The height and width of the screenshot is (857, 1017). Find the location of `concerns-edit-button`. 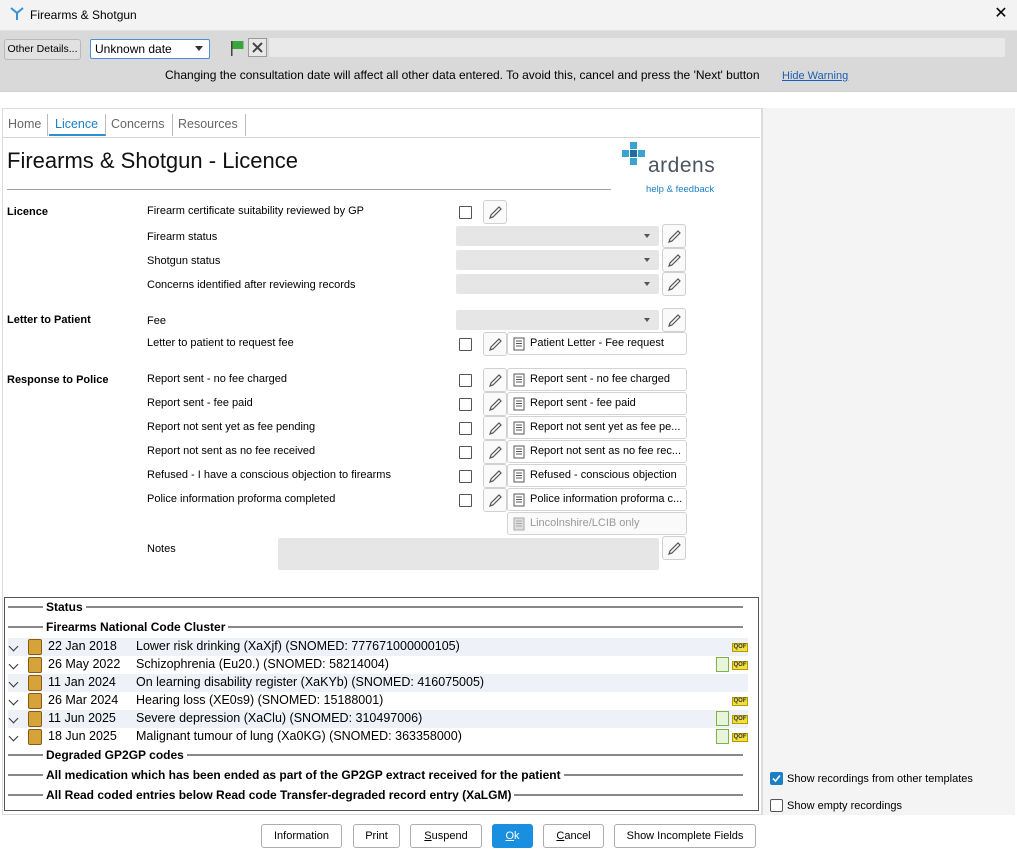

concerns-edit-button is located at coordinates (674, 284).